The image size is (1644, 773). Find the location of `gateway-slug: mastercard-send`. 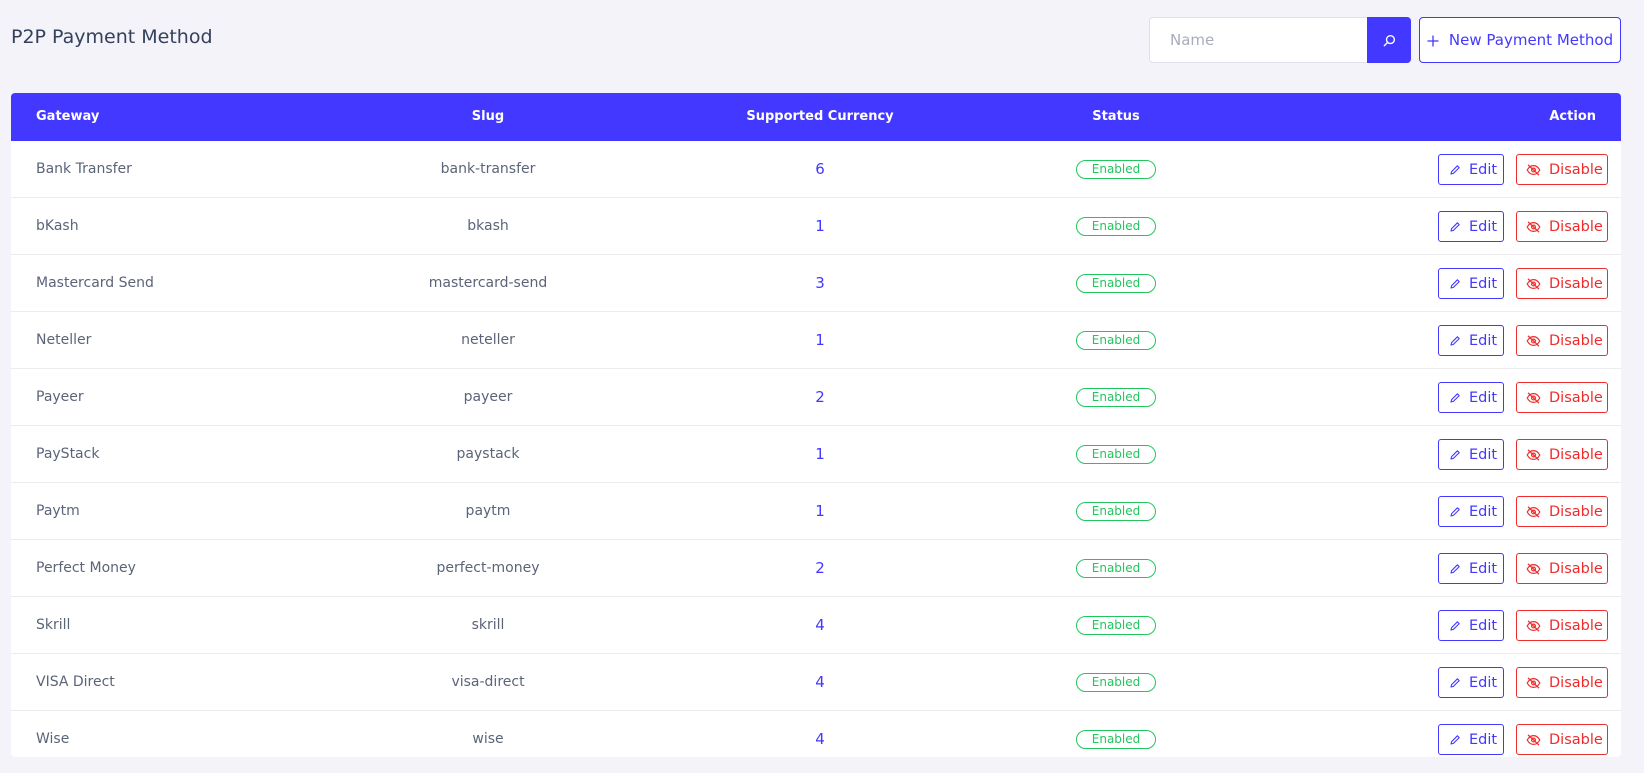

gateway-slug: mastercard-send is located at coordinates (488, 283).